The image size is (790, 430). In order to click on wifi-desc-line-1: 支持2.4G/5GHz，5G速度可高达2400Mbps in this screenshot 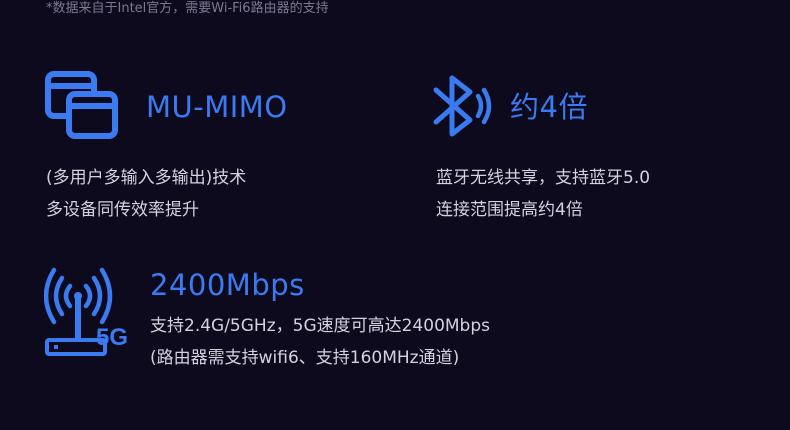, I will do `click(320, 326)`.